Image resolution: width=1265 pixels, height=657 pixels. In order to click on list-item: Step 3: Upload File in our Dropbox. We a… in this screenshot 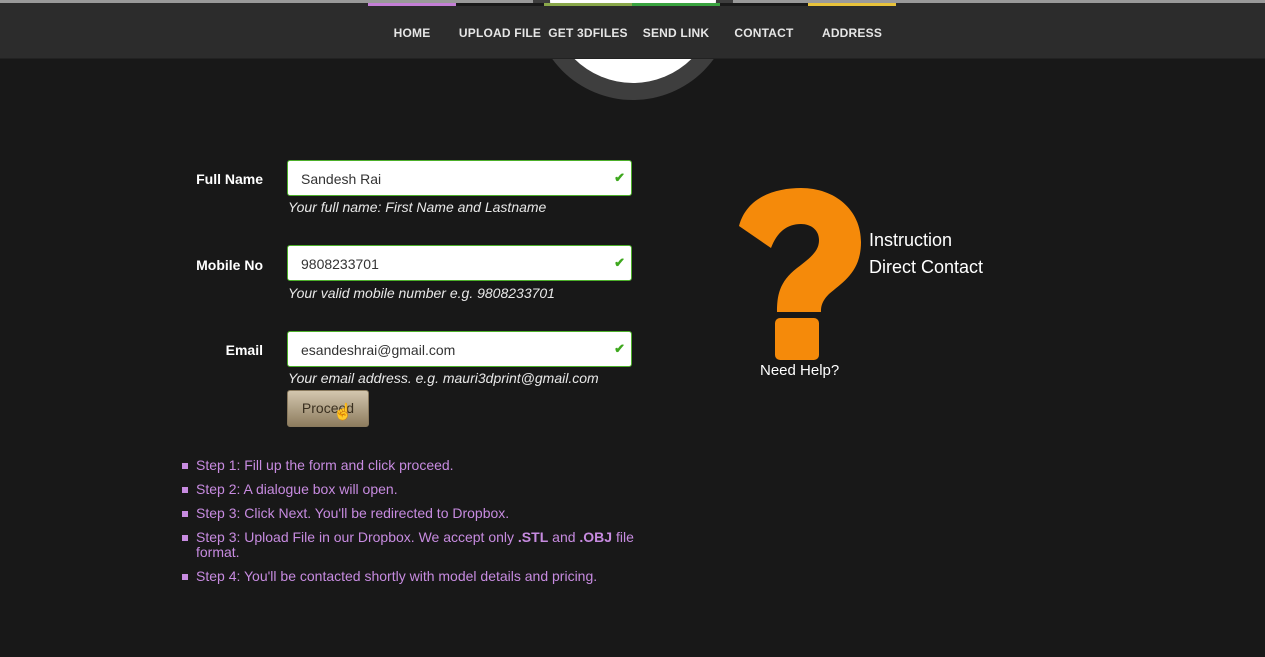, I will do `click(412, 545)`.